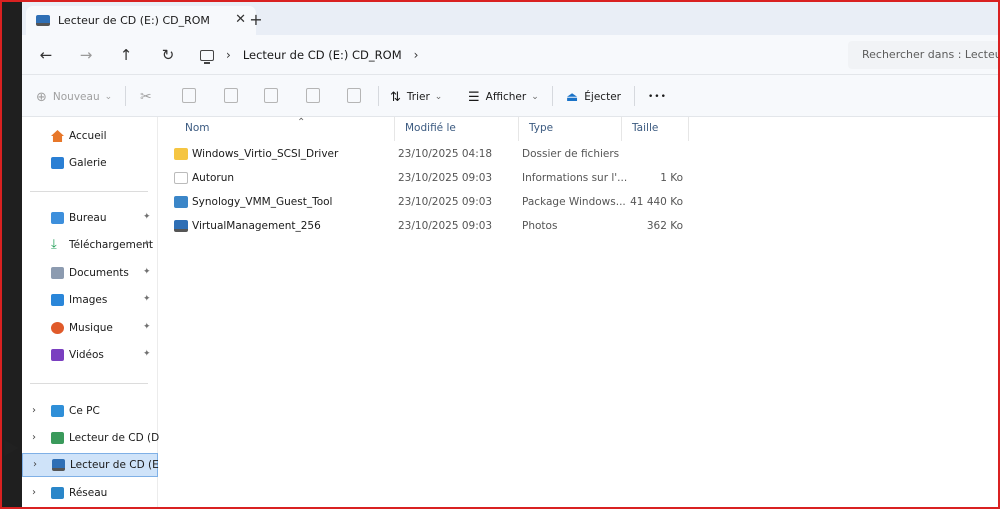 Image resolution: width=1000 pixels, height=509 pixels. Describe the element at coordinates (12, 254) in the screenshot. I see `desktop-edge` at that location.